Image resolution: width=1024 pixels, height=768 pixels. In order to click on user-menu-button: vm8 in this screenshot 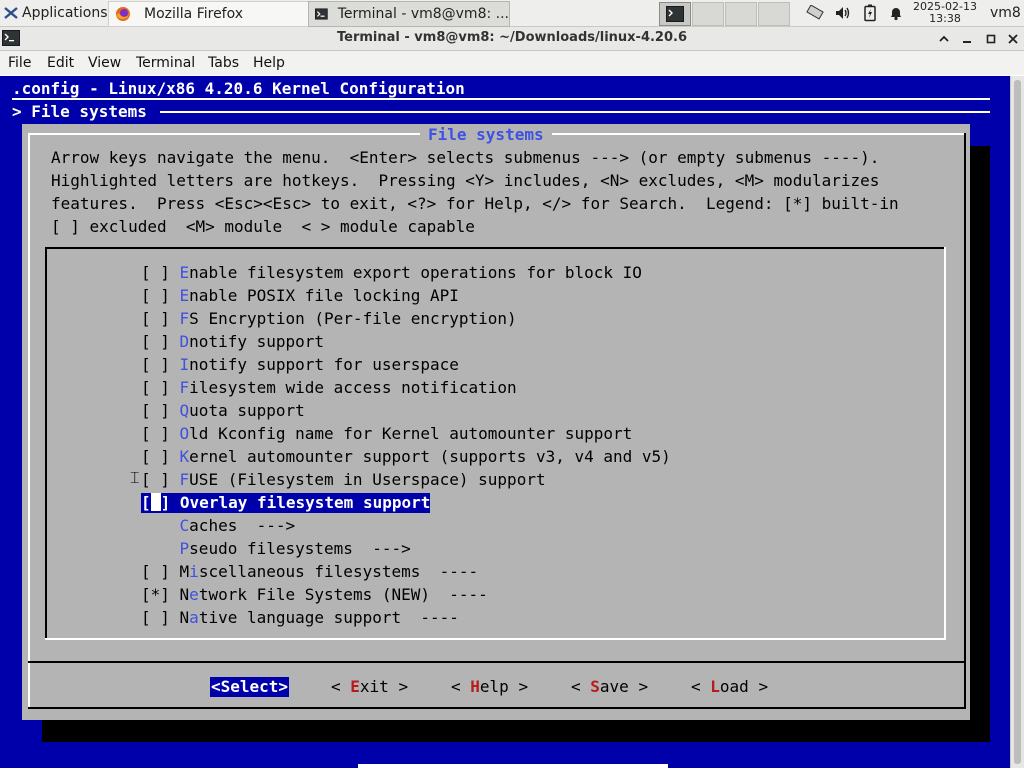, I will do `click(1007, 13)`.